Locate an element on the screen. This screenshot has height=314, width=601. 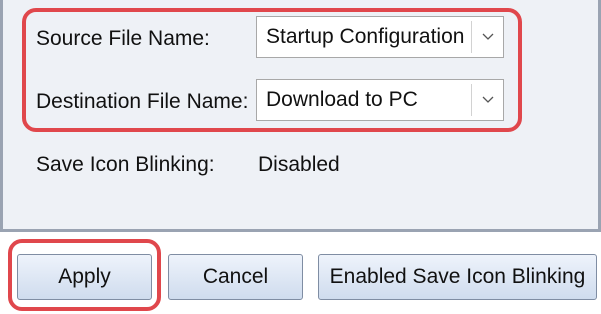
enable-save-icon-blinking-button: Enabled Save Icon Blinking is located at coordinates (457, 277).